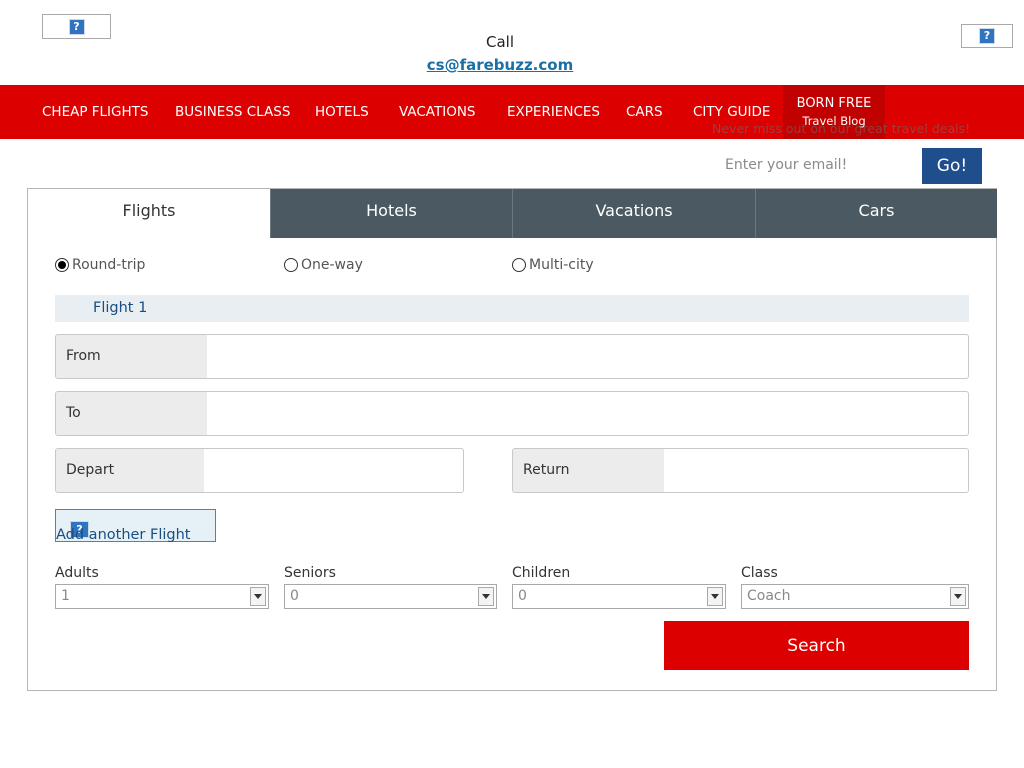 This screenshot has height=768, width=1024. What do you see at coordinates (855, 596) in the screenshot?
I see `class-select: Coach` at bounding box center [855, 596].